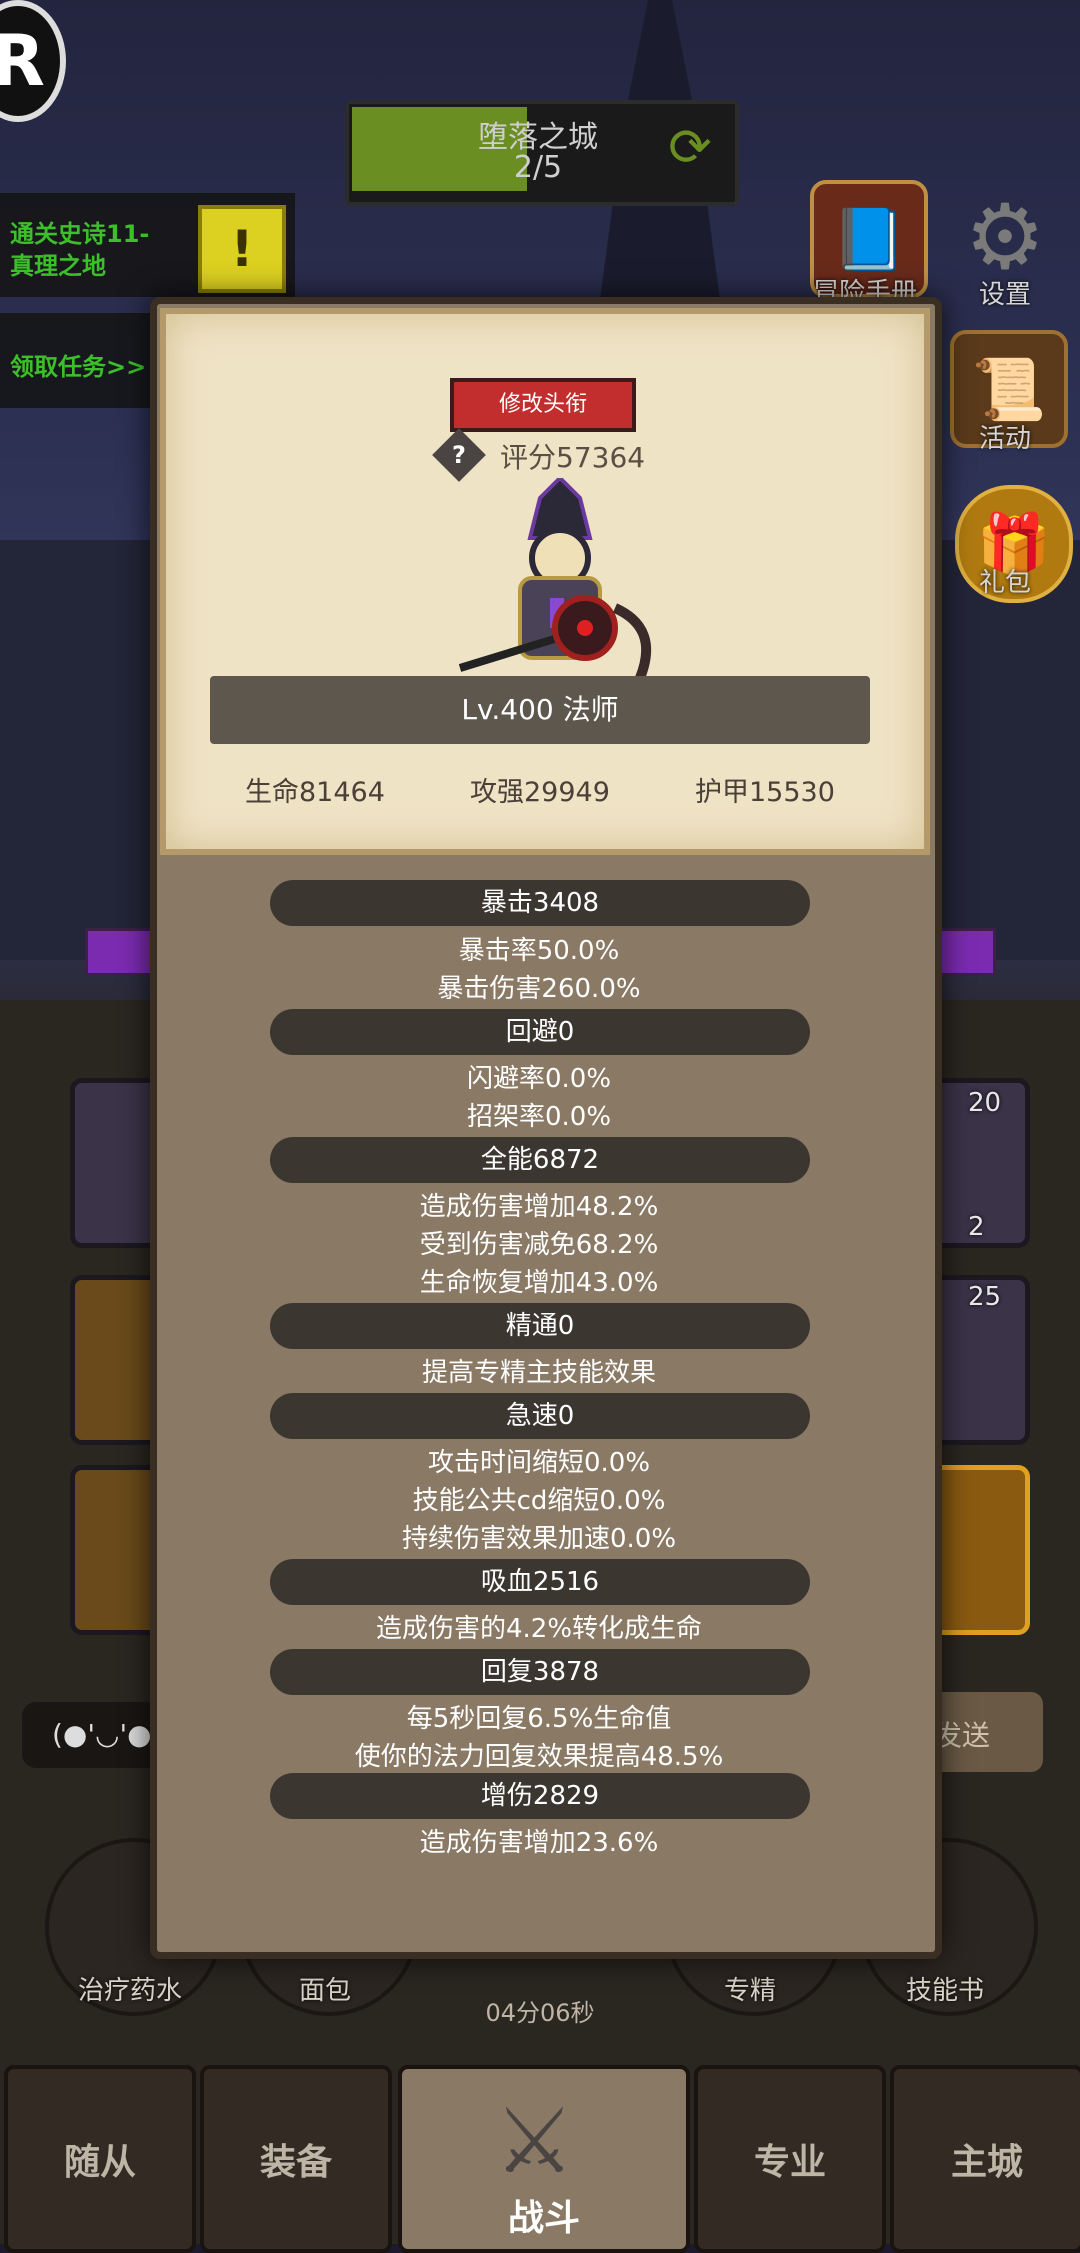 Image resolution: width=1080 pixels, height=2253 pixels. Describe the element at coordinates (540, 710) in the screenshot. I see `level-class-banner: Lv.400 法师` at that location.